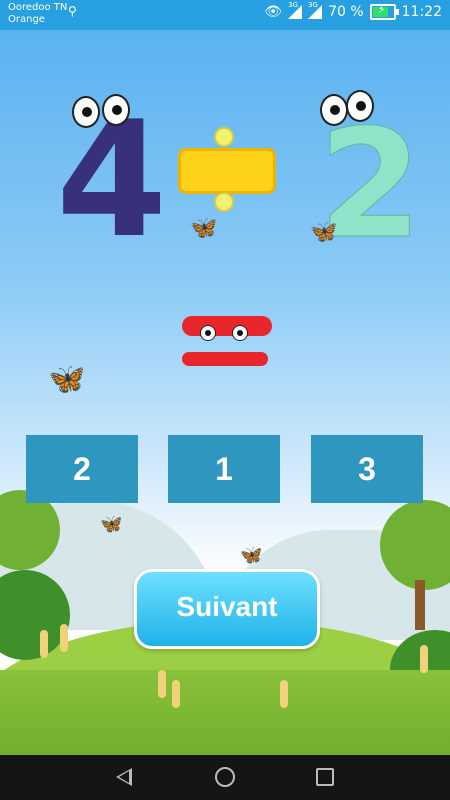  What do you see at coordinates (346, 12) in the screenshot?
I see `battery-percent: 70 %` at bounding box center [346, 12].